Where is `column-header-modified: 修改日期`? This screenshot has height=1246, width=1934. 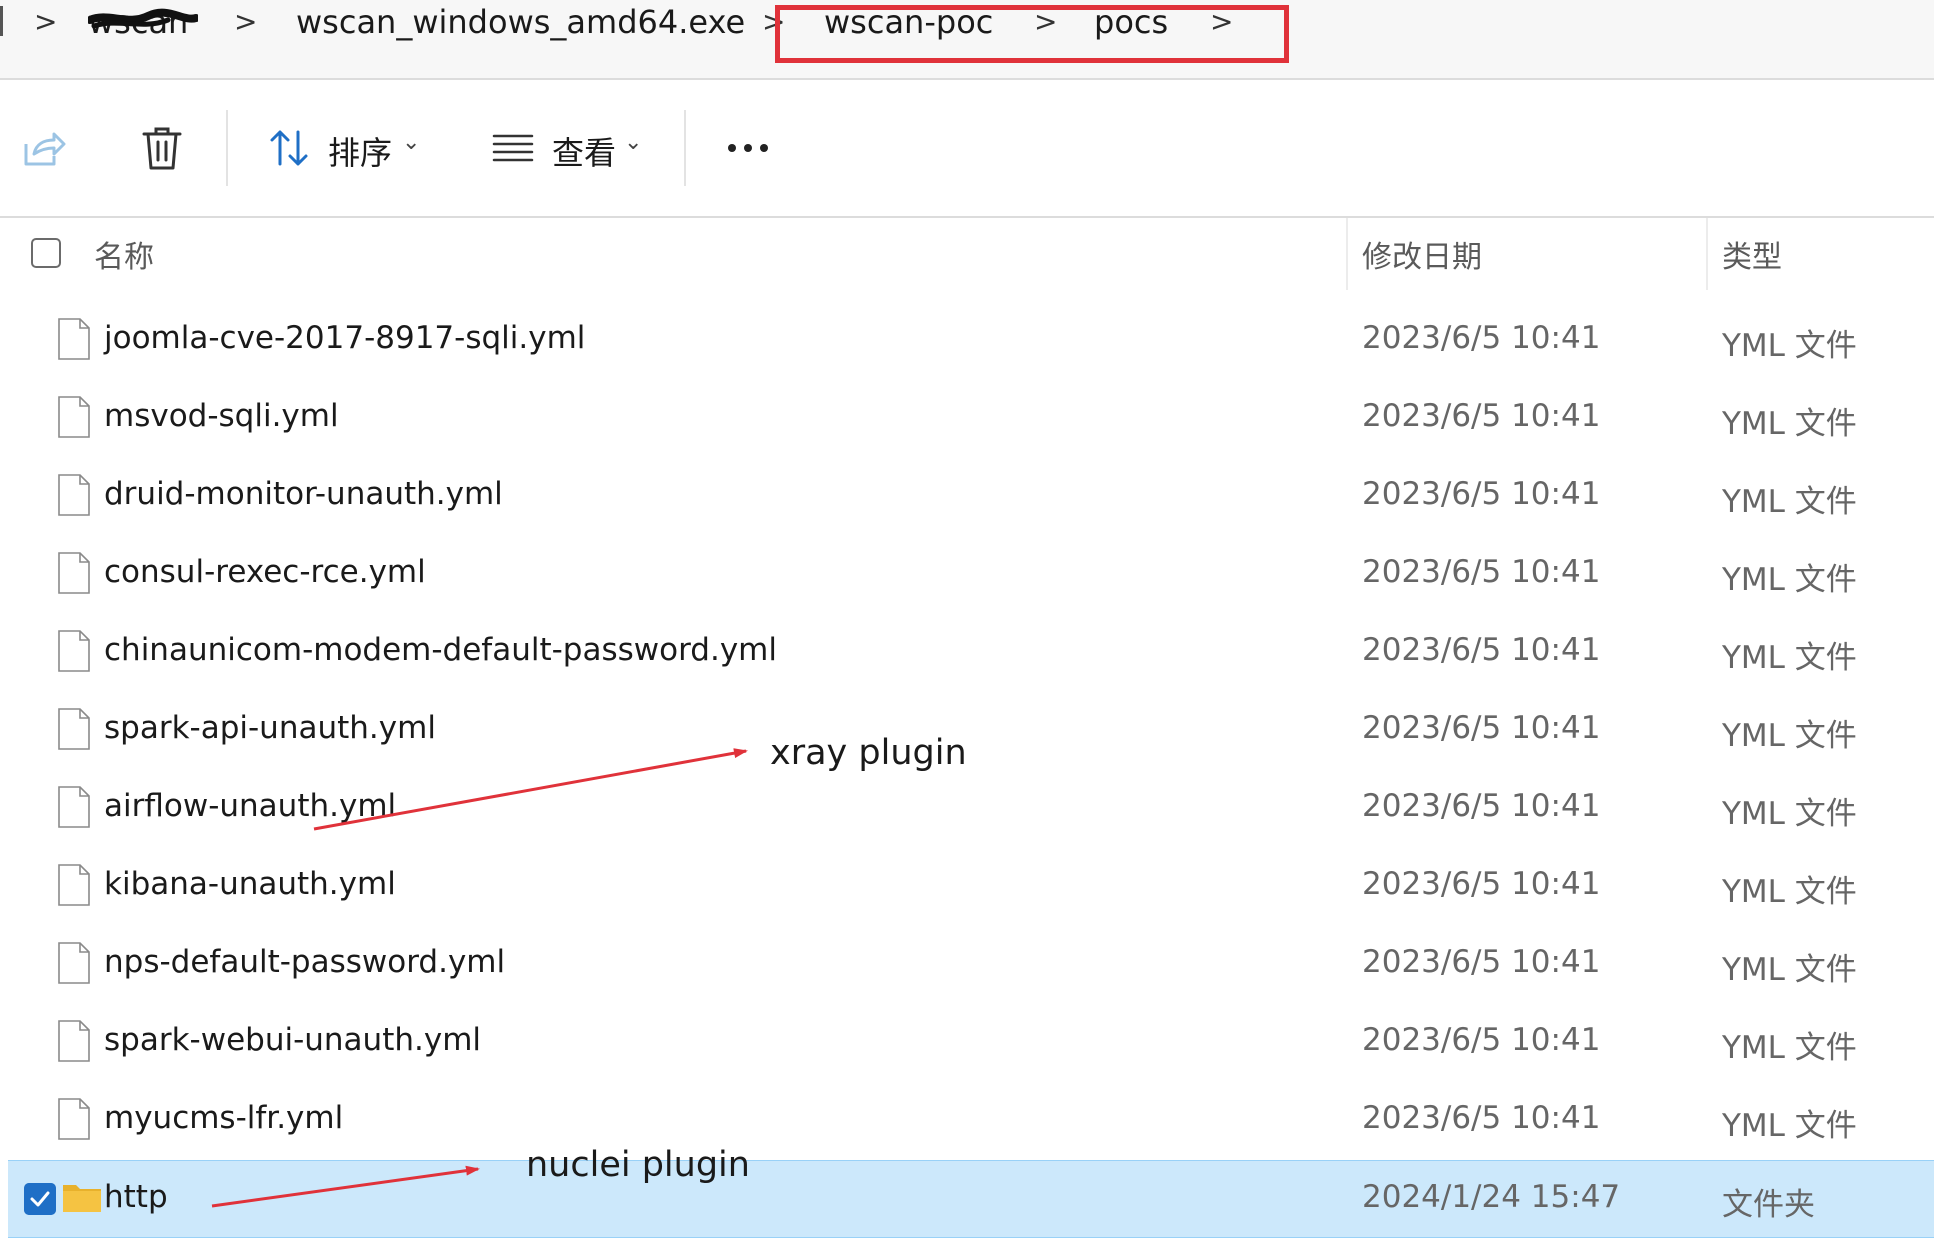
column-header-modified: 修改日期 is located at coordinates (1422, 254).